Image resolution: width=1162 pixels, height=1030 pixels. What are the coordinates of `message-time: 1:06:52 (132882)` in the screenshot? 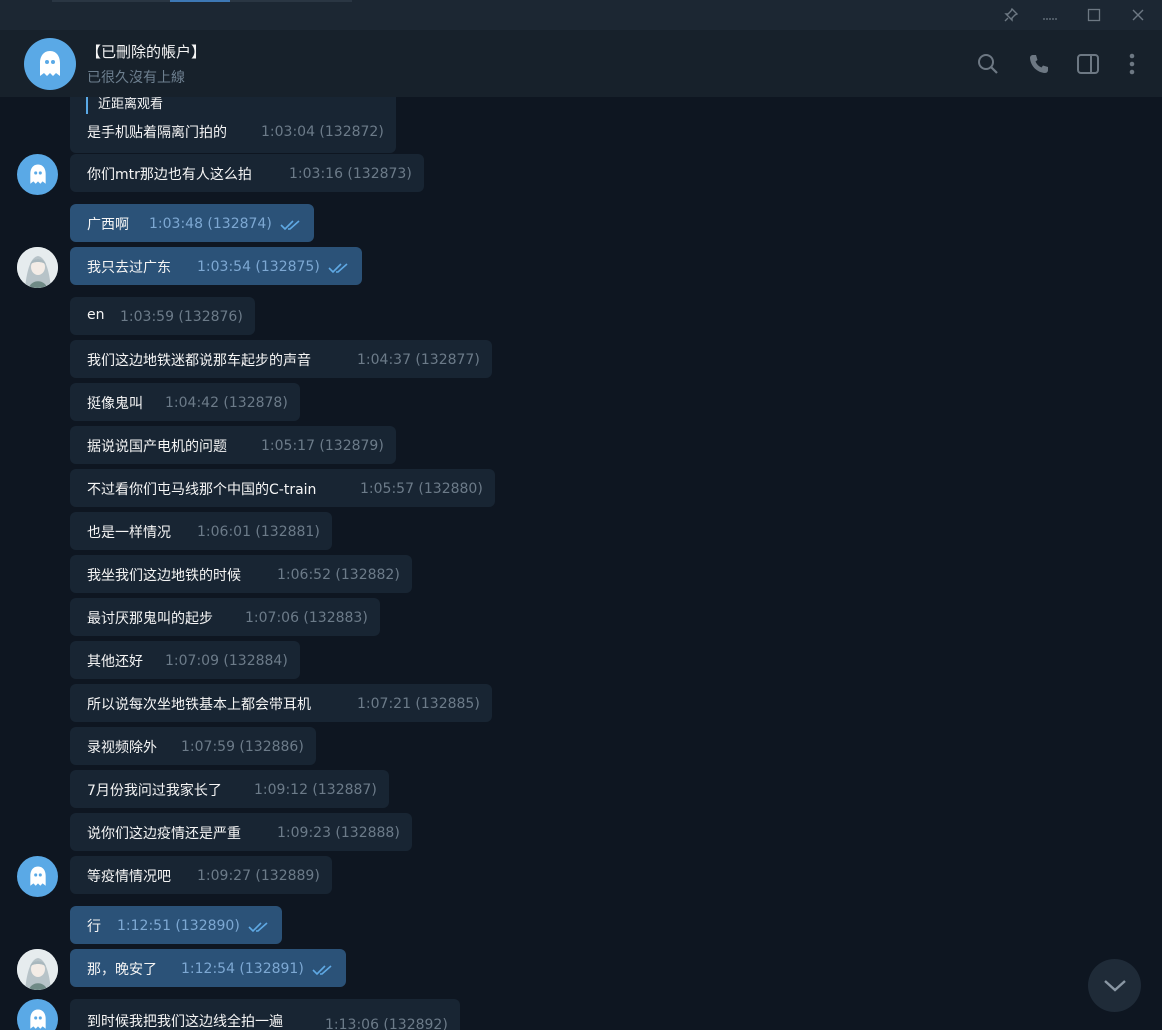 It's located at (338, 575).